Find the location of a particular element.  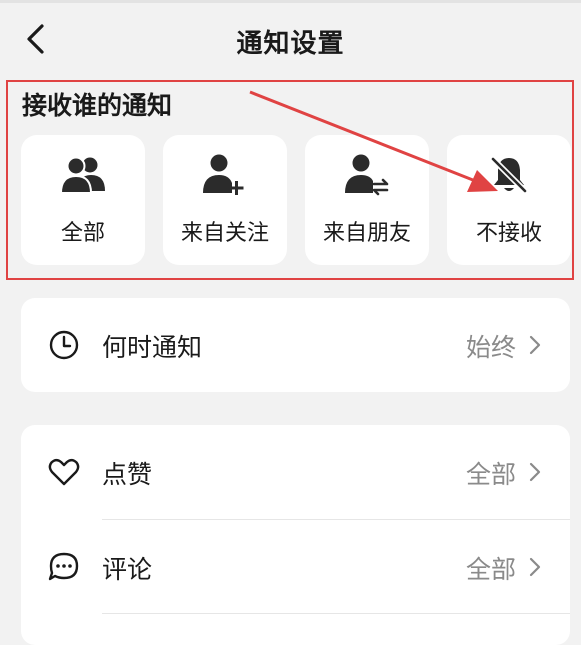

when-row: 何时通知 始终 is located at coordinates (295, 345).